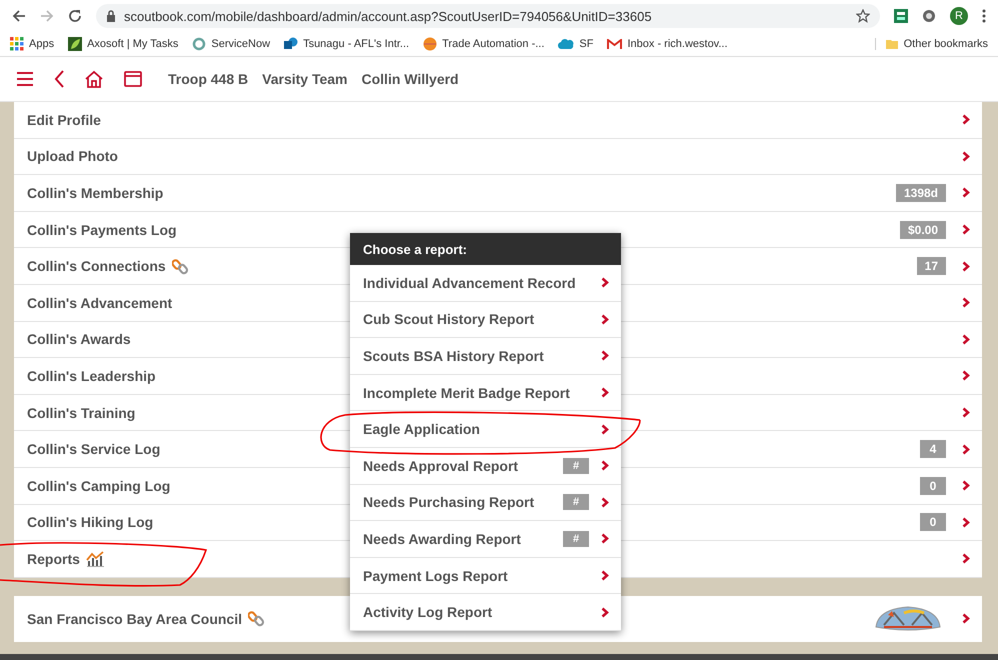 The image size is (998, 660). I want to click on count-badge: 4, so click(933, 449).